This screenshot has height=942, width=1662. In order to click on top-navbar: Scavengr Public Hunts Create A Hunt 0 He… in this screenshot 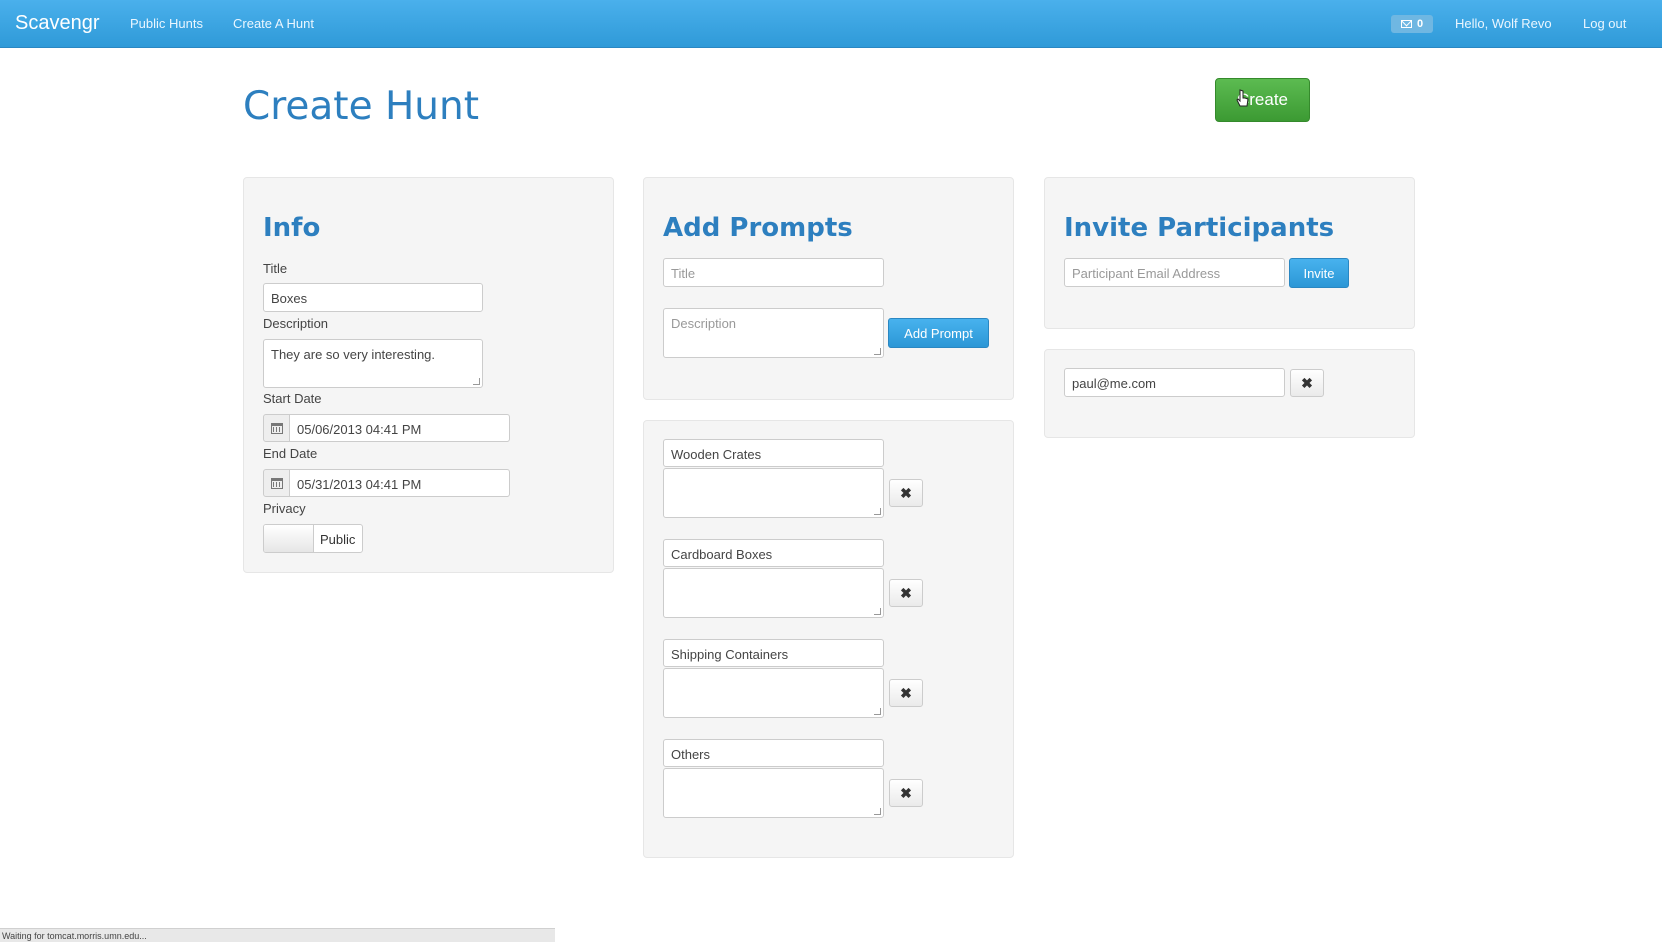, I will do `click(831, 24)`.